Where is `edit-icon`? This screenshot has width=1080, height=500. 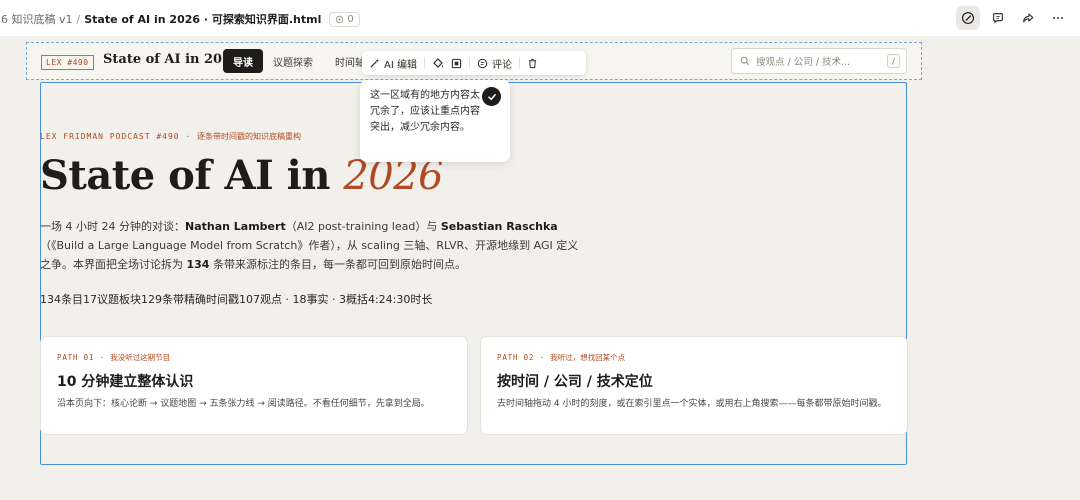
edit-icon is located at coordinates (968, 18).